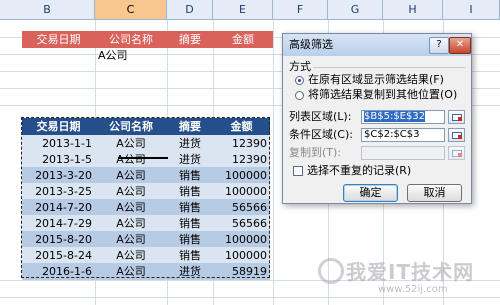 This screenshot has height=305, width=500. Describe the element at coordinates (190, 126) in the screenshot. I see `table-header-summary: 摘要` at that location.